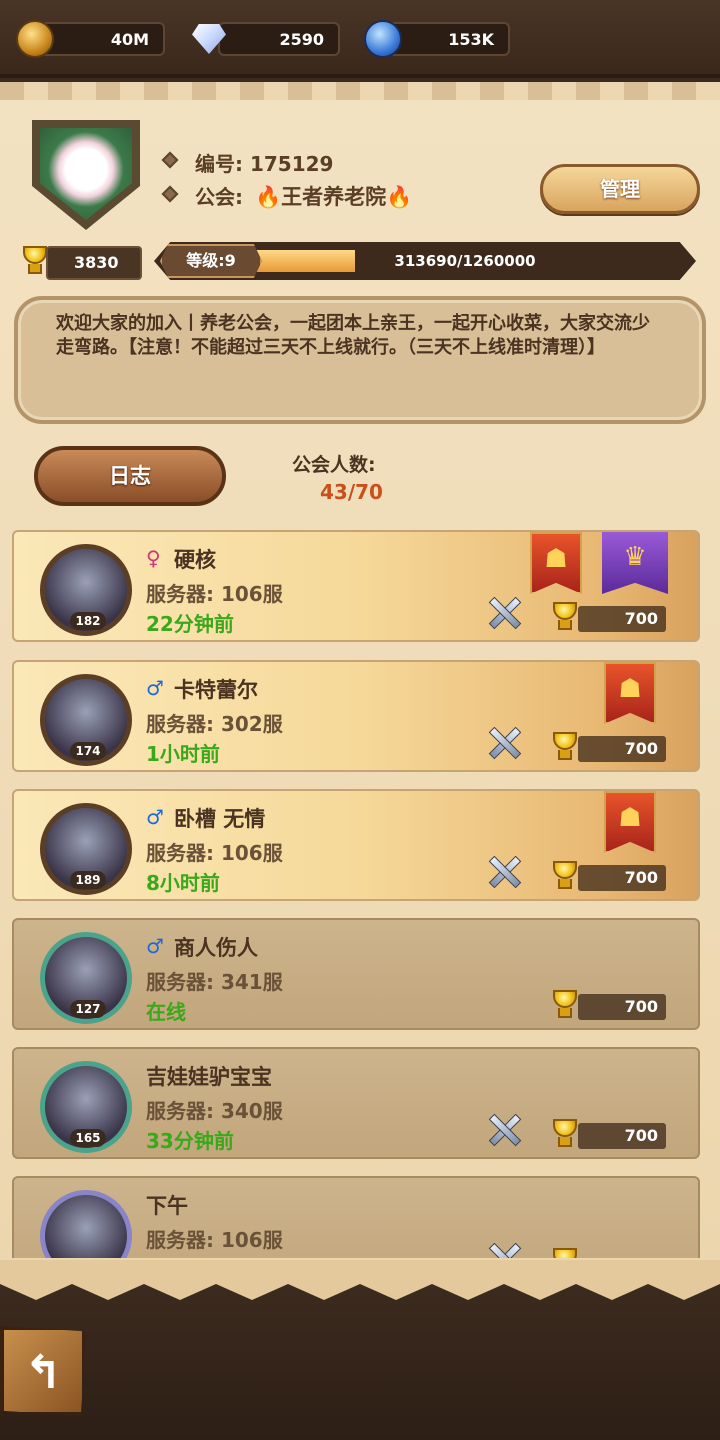 The width and height of the screenshot is (720, 1440). I want to click on member-last-seen: 在线, so click(166, 1012).